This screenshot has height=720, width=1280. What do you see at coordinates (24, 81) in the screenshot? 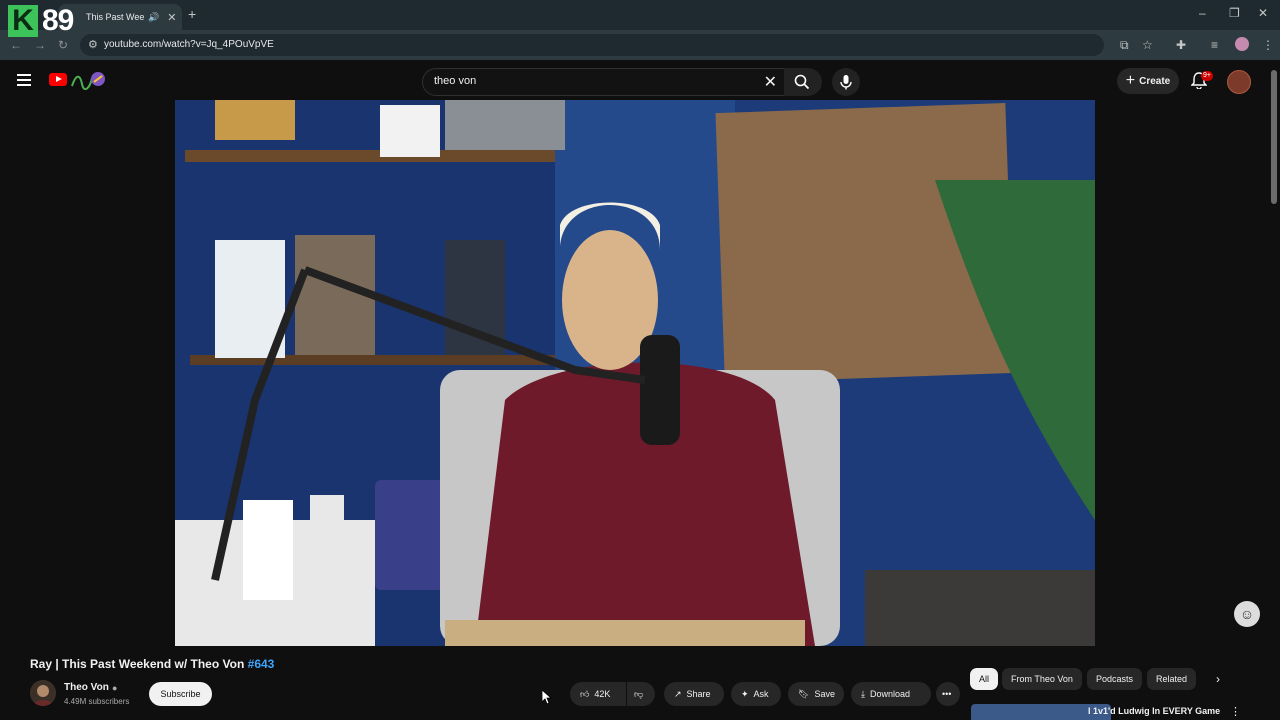
I see `menu-icon` at bounding box center [24, 81].